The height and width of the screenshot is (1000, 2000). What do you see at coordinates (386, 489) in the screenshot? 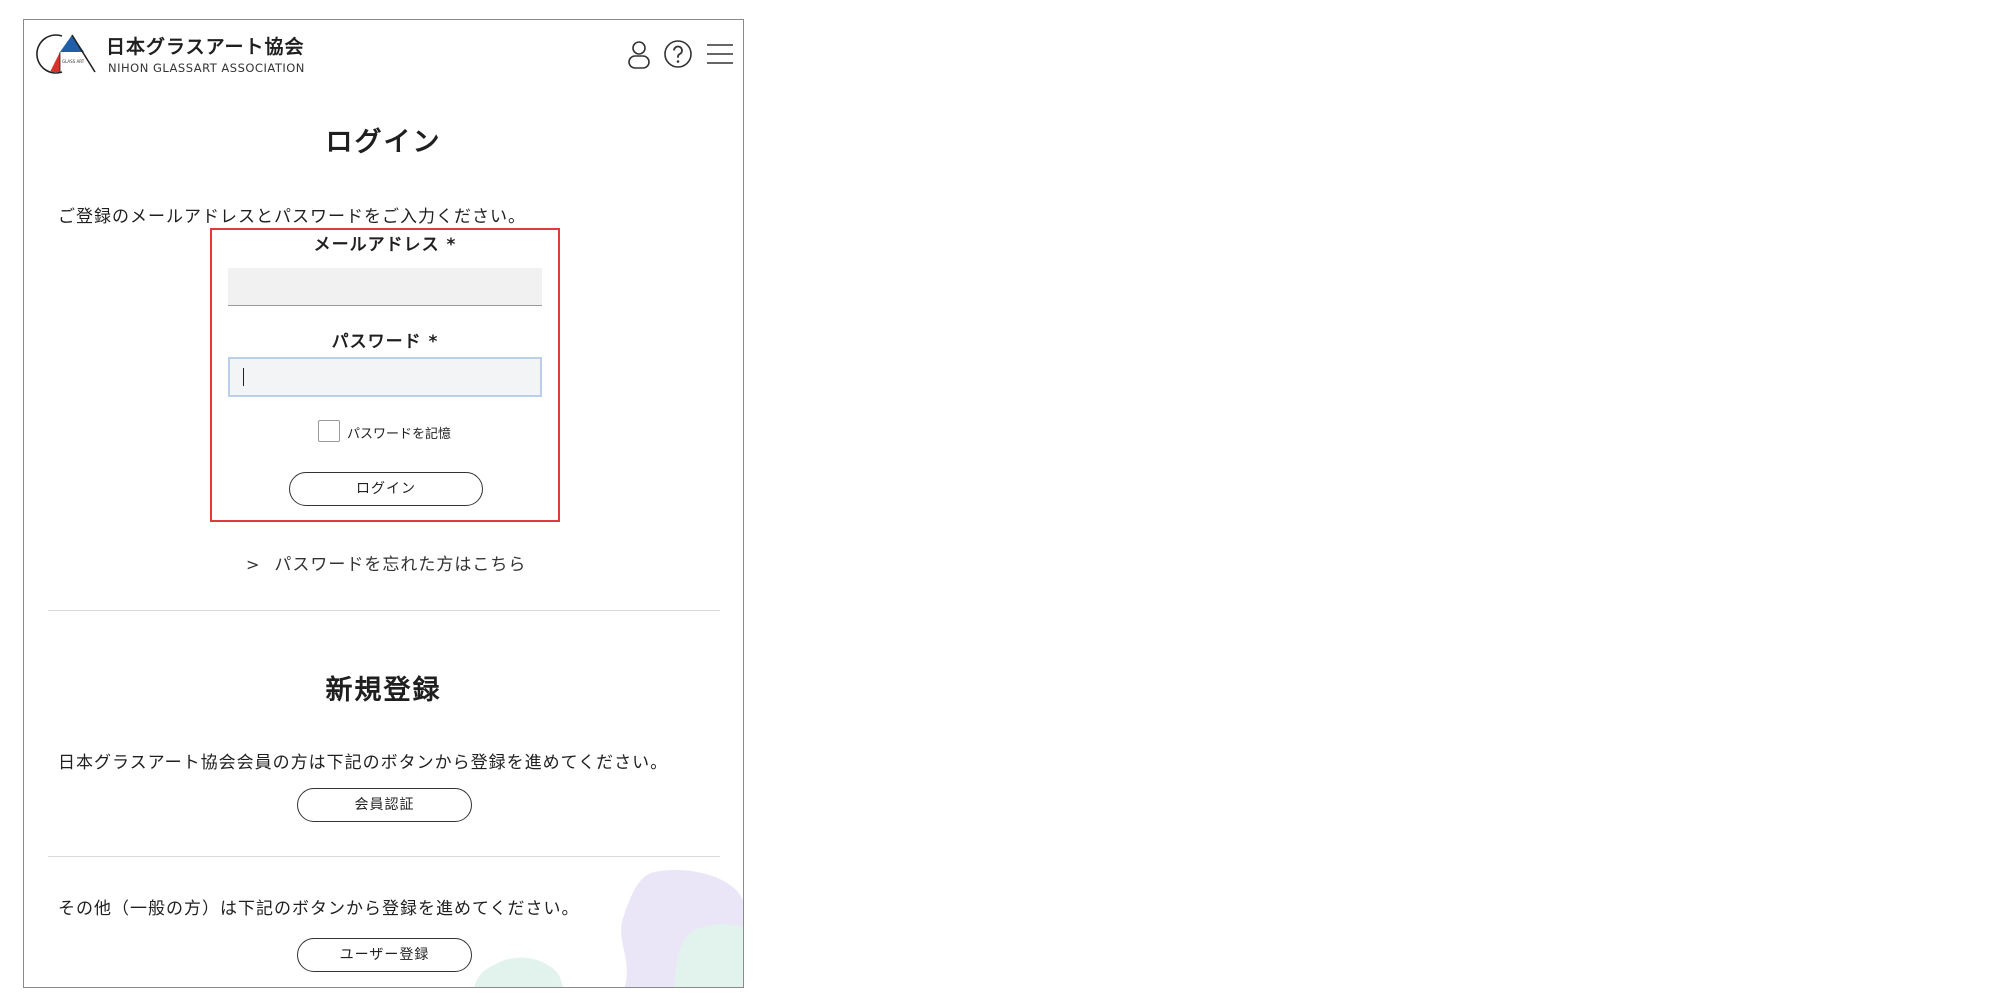
I see `login-button: ログイン` at bounding box center [386, 489].